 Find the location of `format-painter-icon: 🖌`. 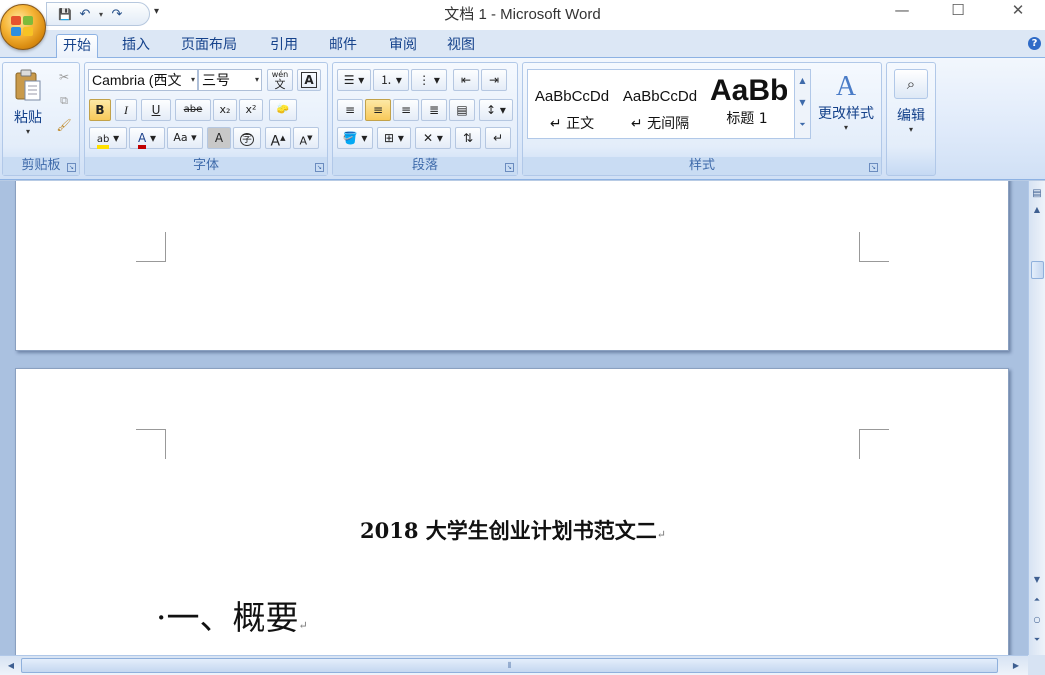

format-painter-icon: 🖌 is located at coordinates (64, 126).